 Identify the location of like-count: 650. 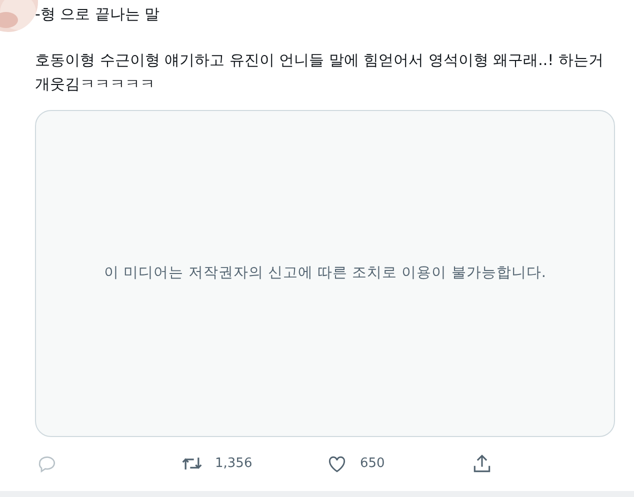
(372, 464).